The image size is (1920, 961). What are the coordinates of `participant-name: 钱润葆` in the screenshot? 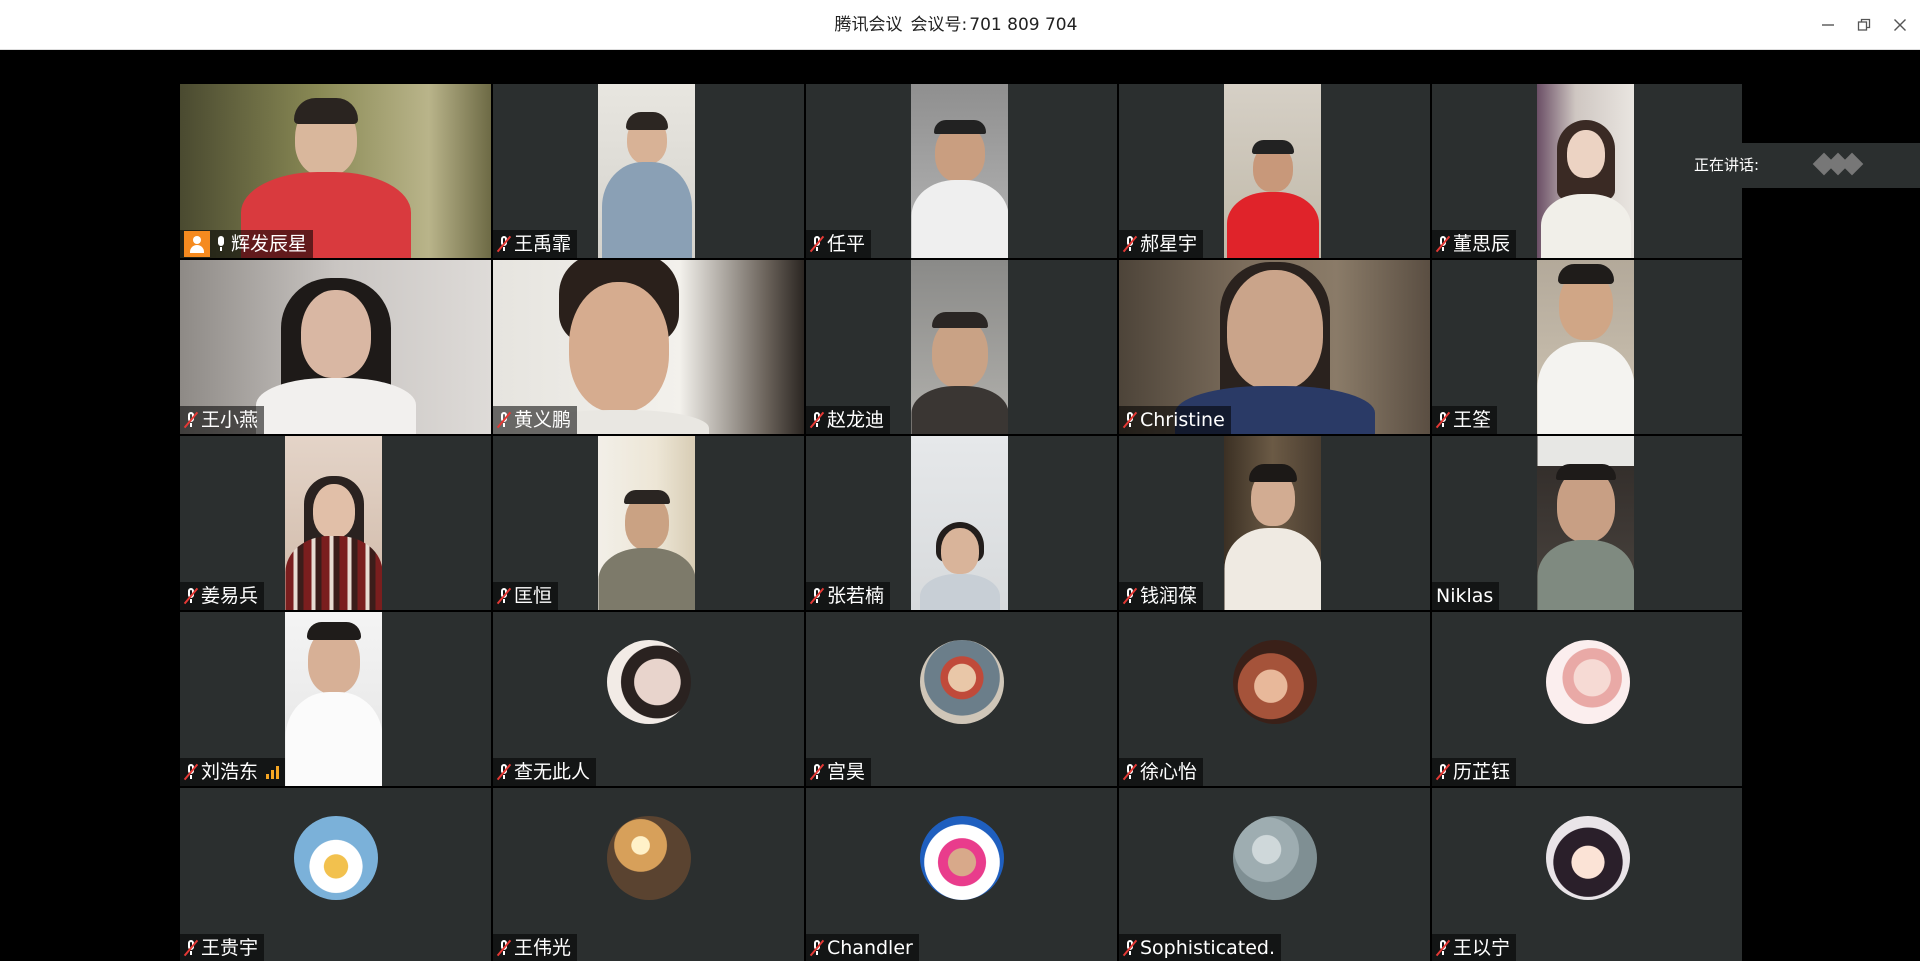 It's located at (1169, 596).